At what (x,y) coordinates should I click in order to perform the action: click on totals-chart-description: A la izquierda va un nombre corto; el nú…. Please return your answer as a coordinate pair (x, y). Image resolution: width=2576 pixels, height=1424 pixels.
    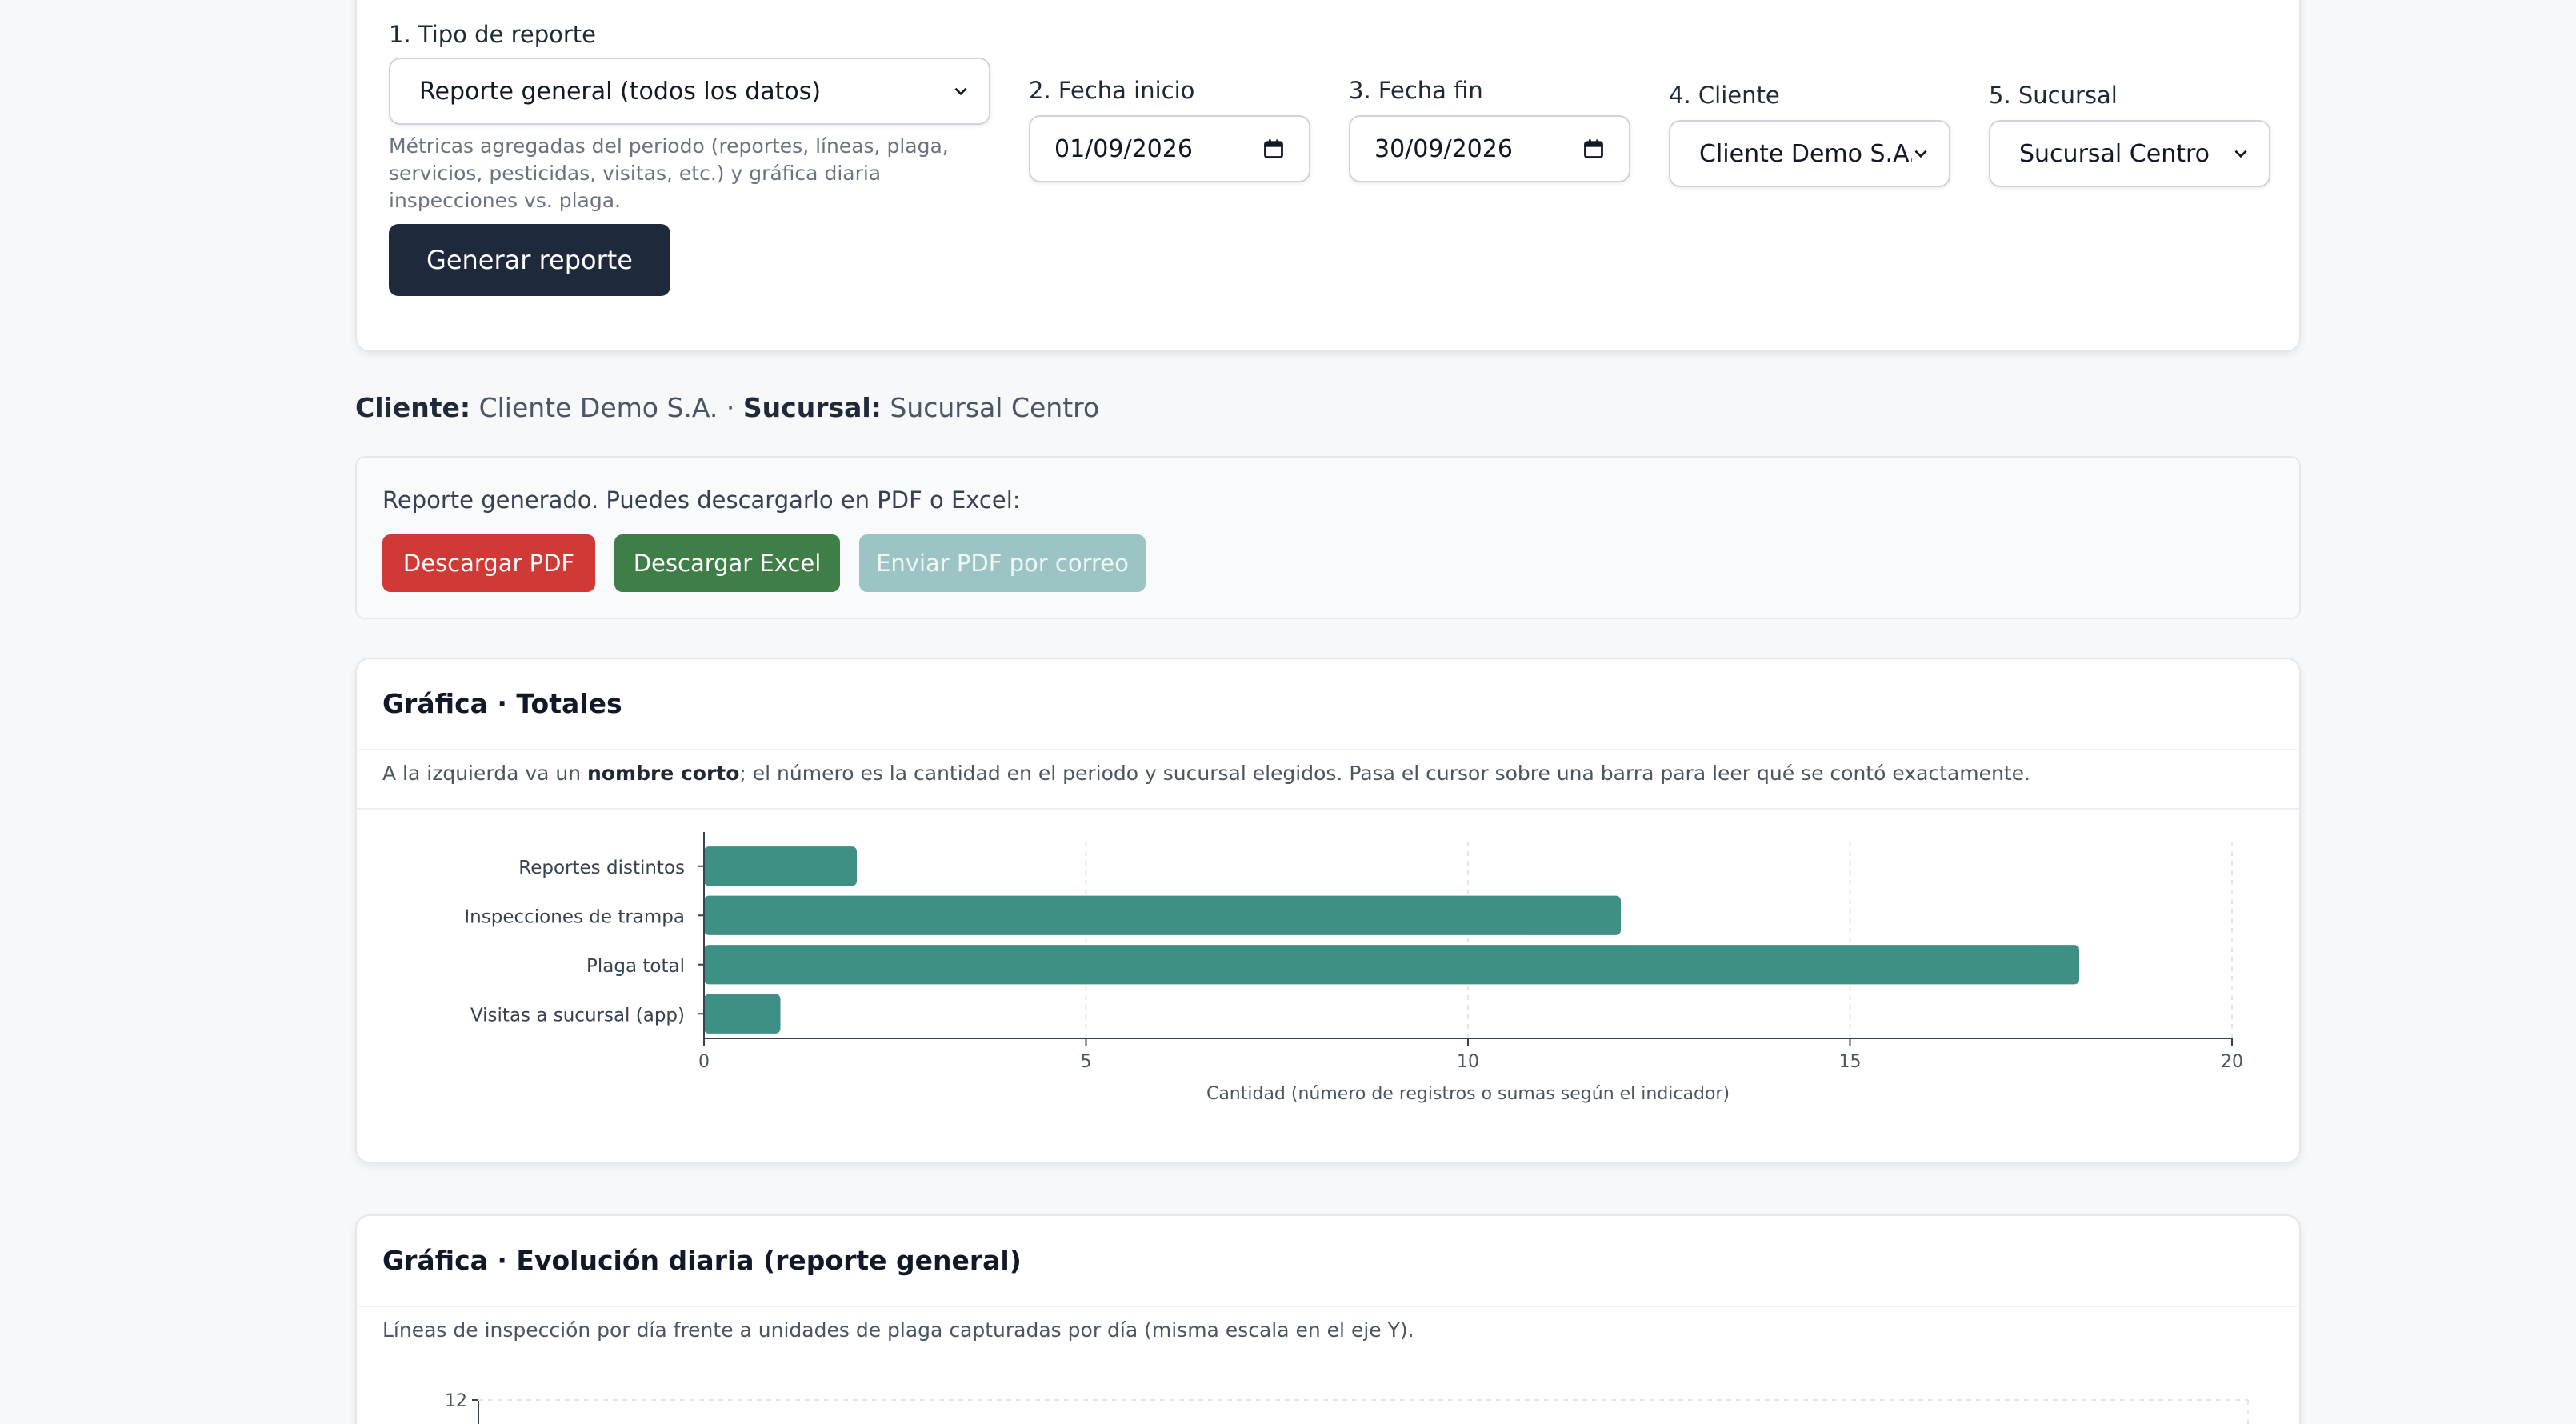
    Looking at the image, I should click on (1206, 773).